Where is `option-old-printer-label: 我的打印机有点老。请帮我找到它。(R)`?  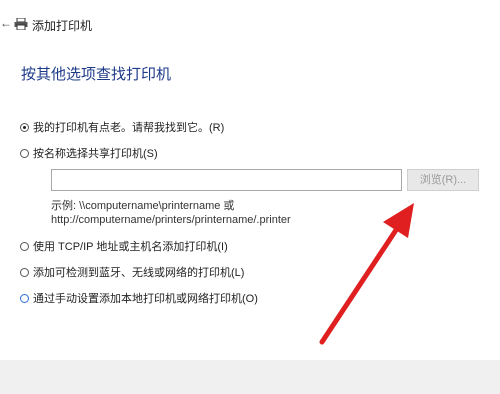
option-old-printer-label: 我的打印机有点老。请帮我找到它。(R) is located at coordinates (129, 128).